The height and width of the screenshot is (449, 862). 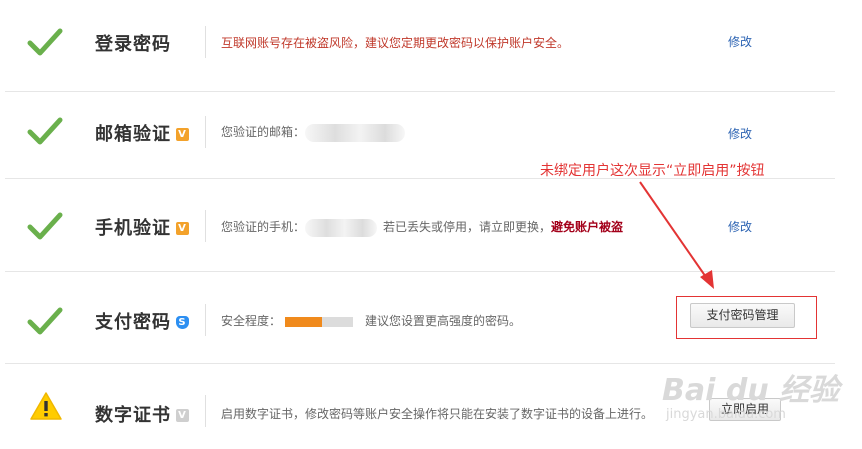 What do you see at coordinates (751, 397) in the screenshot?
I see `watermark-logo: Bai du 经验 jingyan.baidu.com` at bounding box center [751, 397].